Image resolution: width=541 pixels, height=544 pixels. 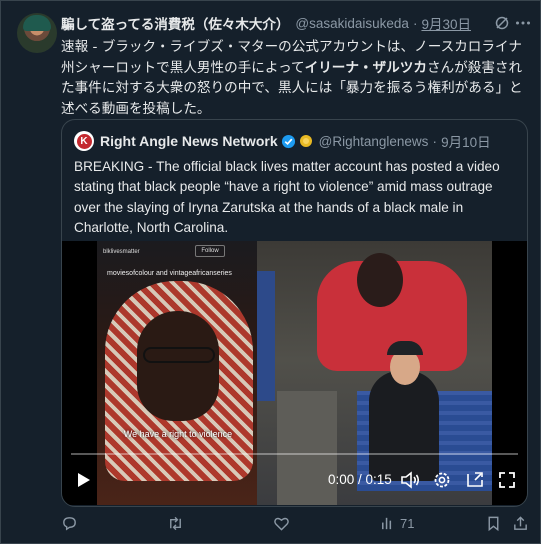 I want to click on quote-date: 9月10日, so click(x=466, y=141).